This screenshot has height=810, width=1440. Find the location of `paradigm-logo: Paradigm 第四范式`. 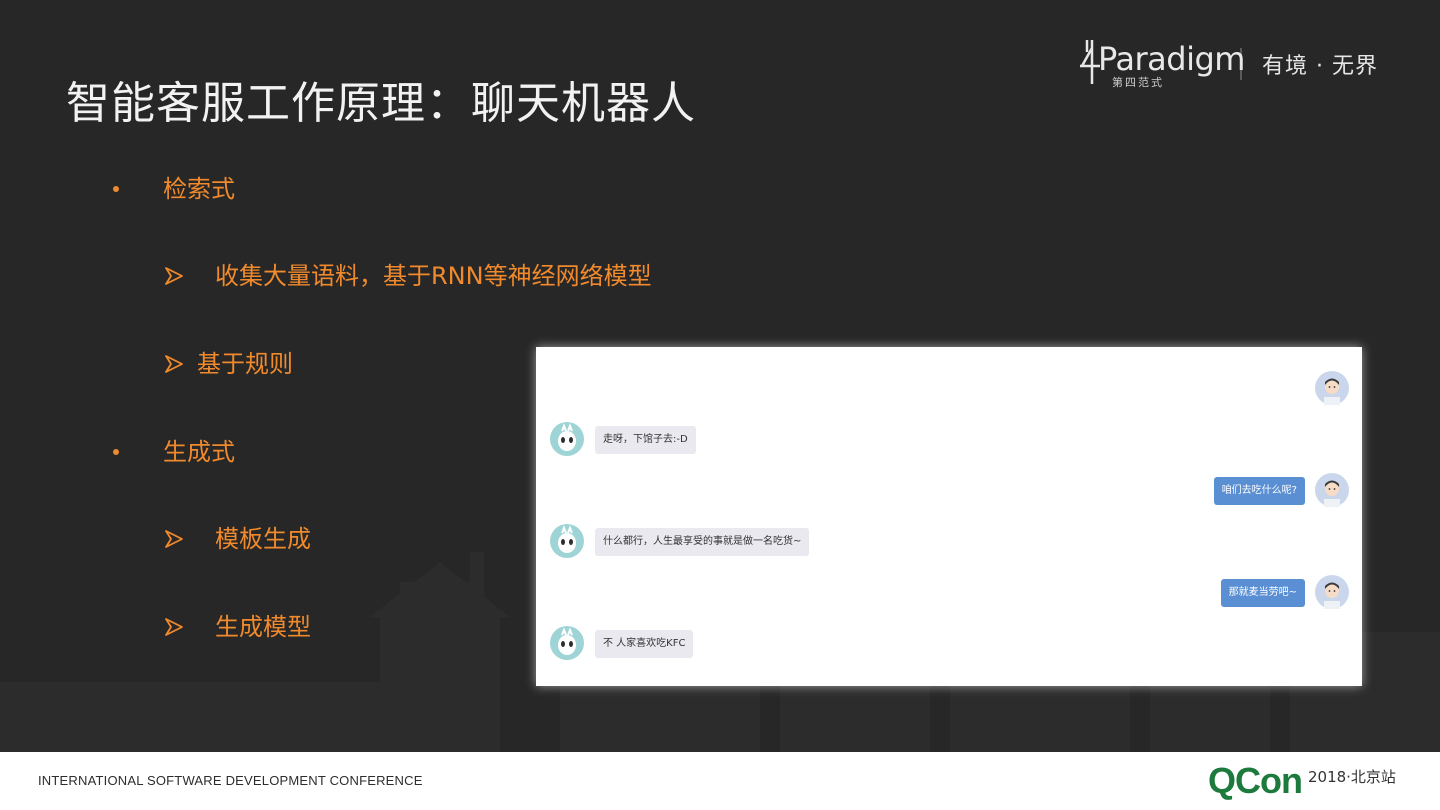

paradigm-logo: Paradigm 第四范式 is located at coordinates (1161, 64).